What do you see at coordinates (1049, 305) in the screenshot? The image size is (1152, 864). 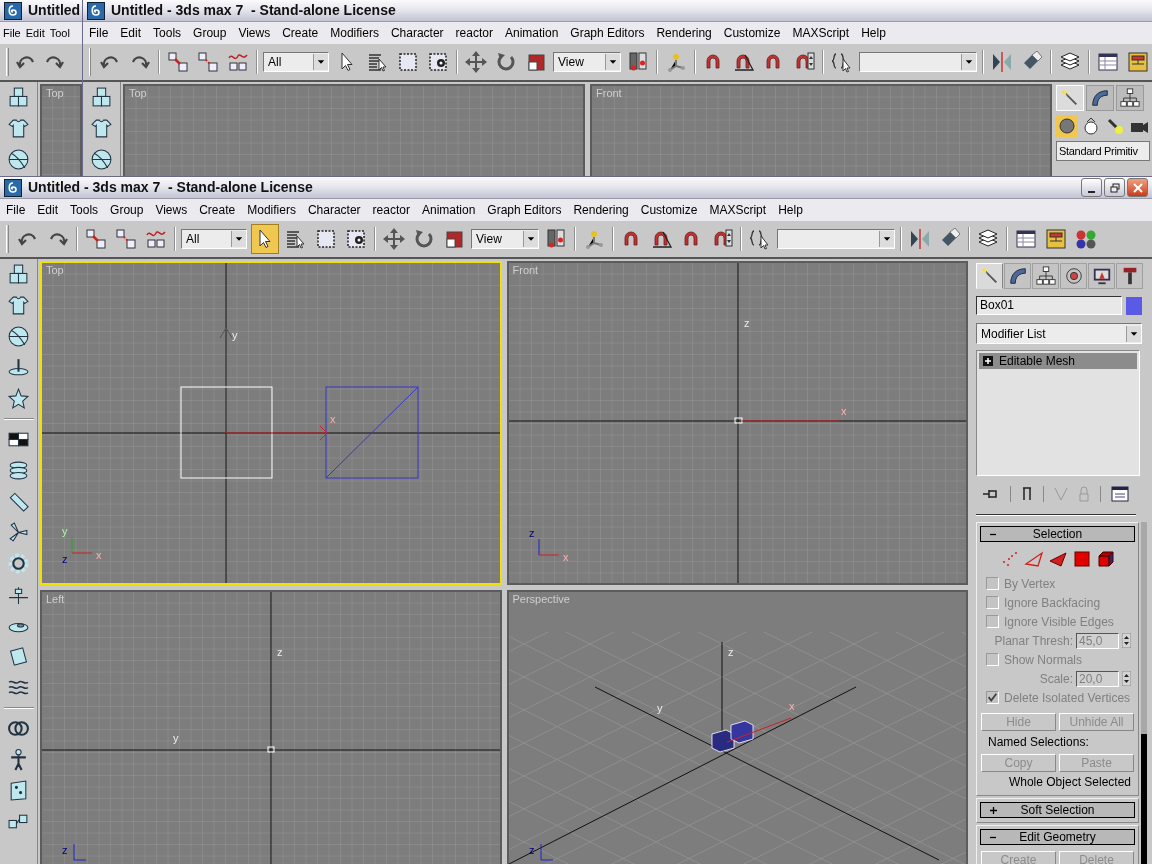 I see `object-name-field: Box01` at bounding box center [1049, 305].